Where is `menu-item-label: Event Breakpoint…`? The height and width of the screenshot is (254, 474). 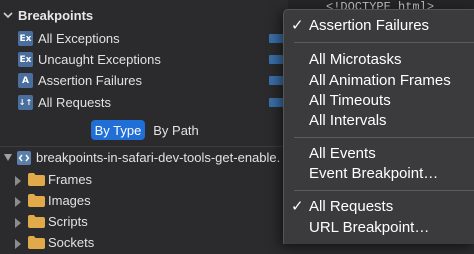 menu-item-label: Event Breakpoint… is located at coordinates (374, 173).